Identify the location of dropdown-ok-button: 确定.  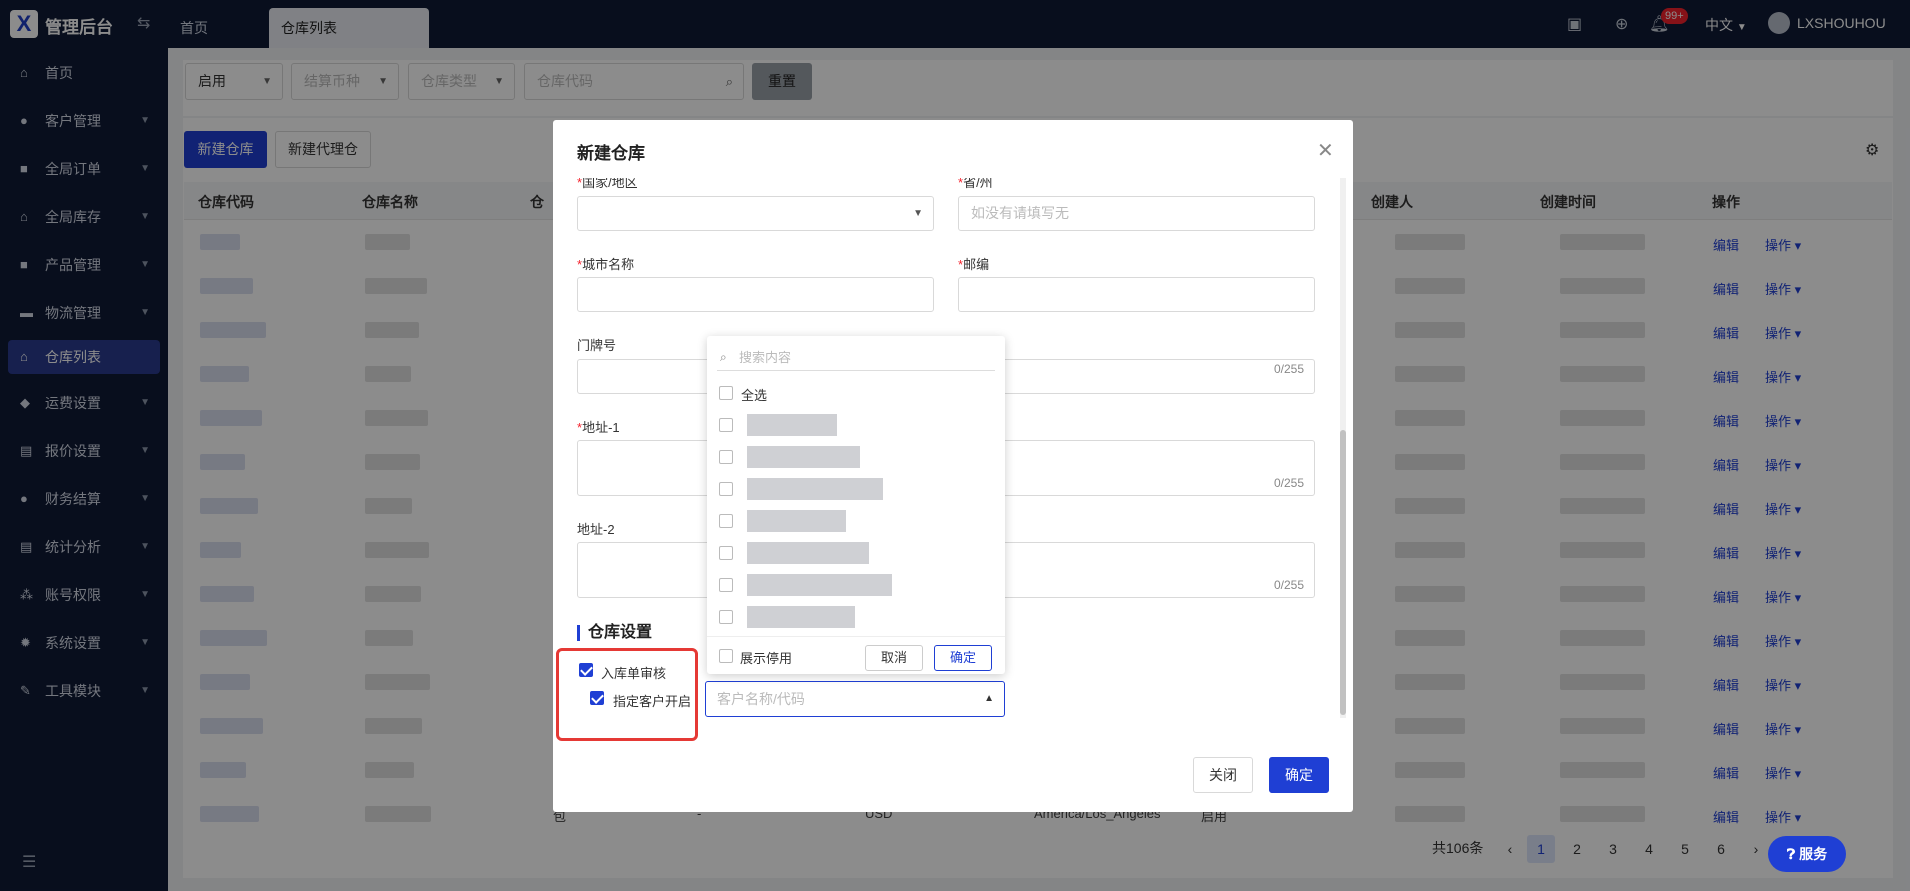
(963, 658).